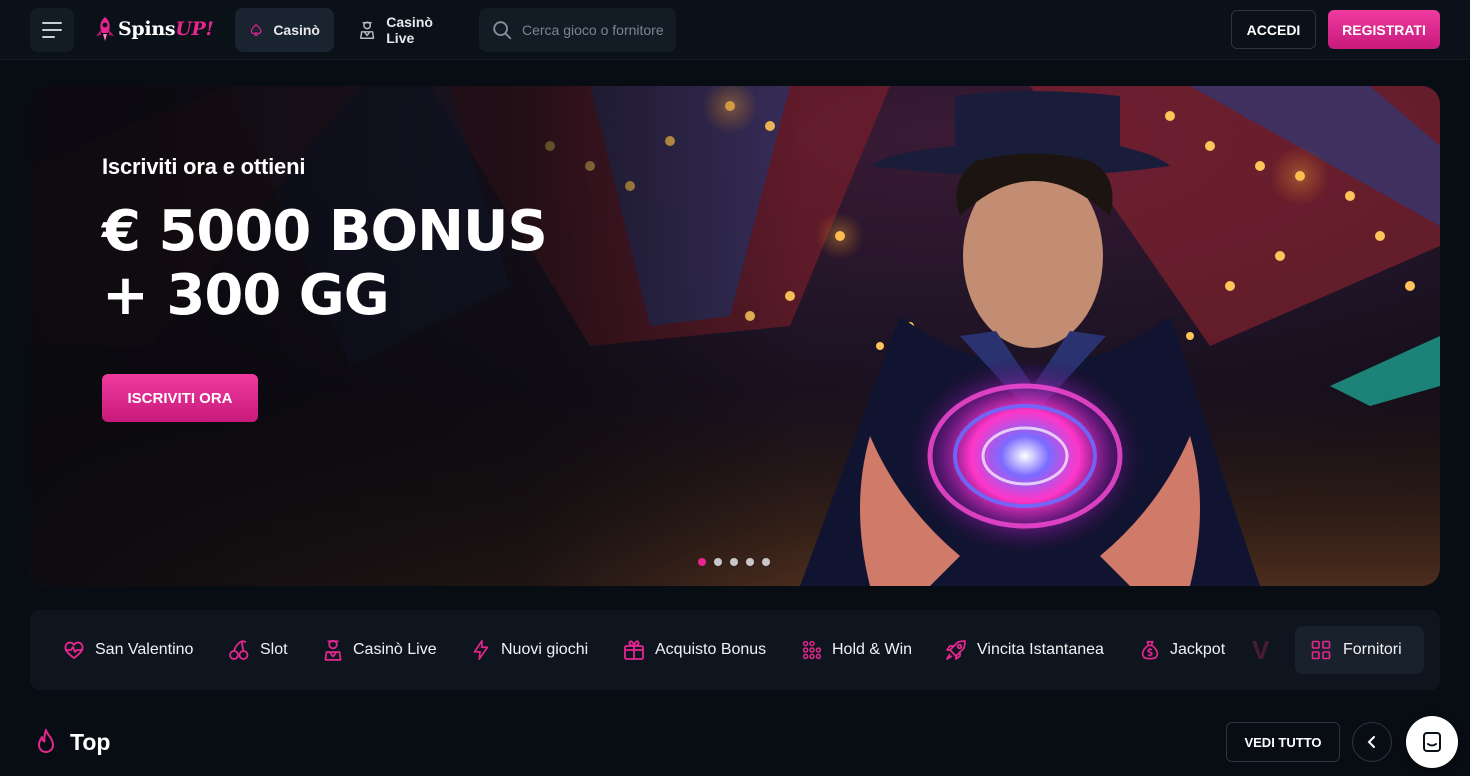  I want to click on heart-icon, so click(74, 650).